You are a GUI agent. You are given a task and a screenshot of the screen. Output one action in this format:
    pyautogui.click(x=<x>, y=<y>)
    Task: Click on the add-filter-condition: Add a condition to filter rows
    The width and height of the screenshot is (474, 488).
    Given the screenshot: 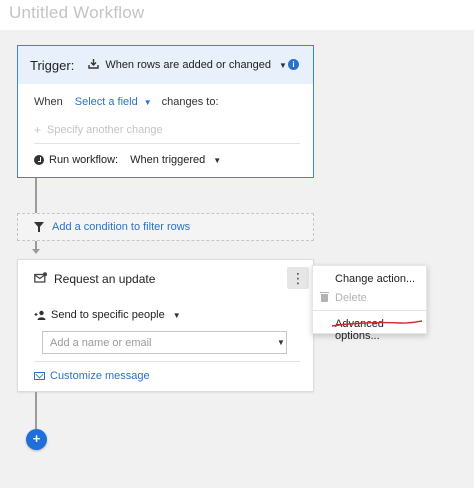 What is the action you would take?
    pyautogui.click(x=165, y=227)
    